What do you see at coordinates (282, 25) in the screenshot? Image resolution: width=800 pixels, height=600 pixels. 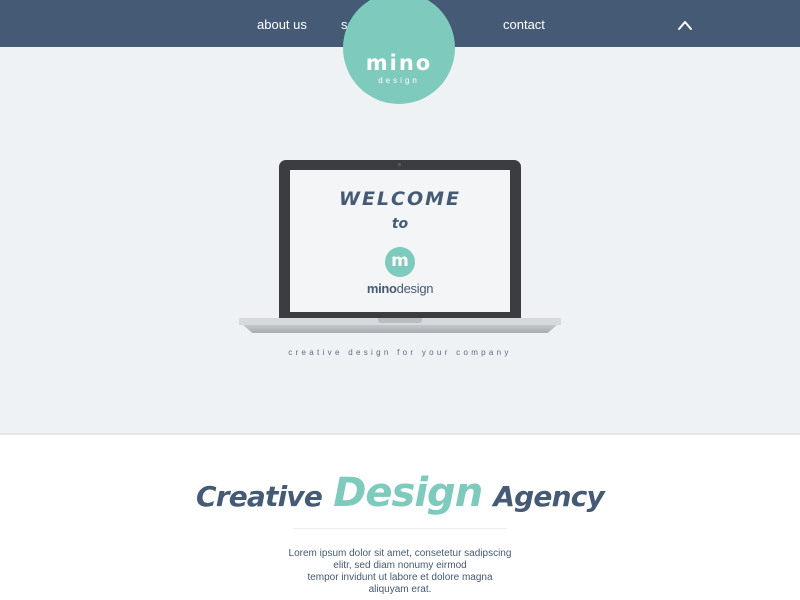 I see `nav-link-about-us: about us` at bounding box center [282, 25].